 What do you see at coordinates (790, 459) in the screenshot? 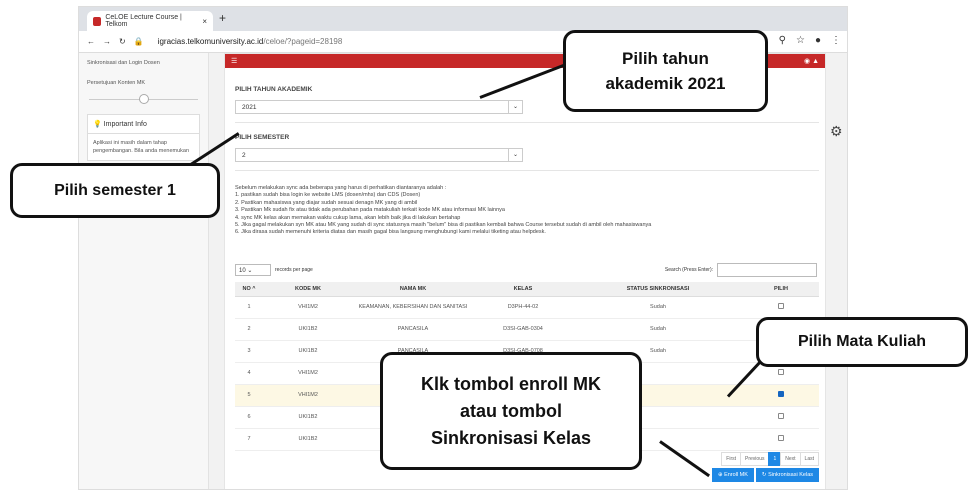
I see `page-next: Next` at bounding box center [790, 459].